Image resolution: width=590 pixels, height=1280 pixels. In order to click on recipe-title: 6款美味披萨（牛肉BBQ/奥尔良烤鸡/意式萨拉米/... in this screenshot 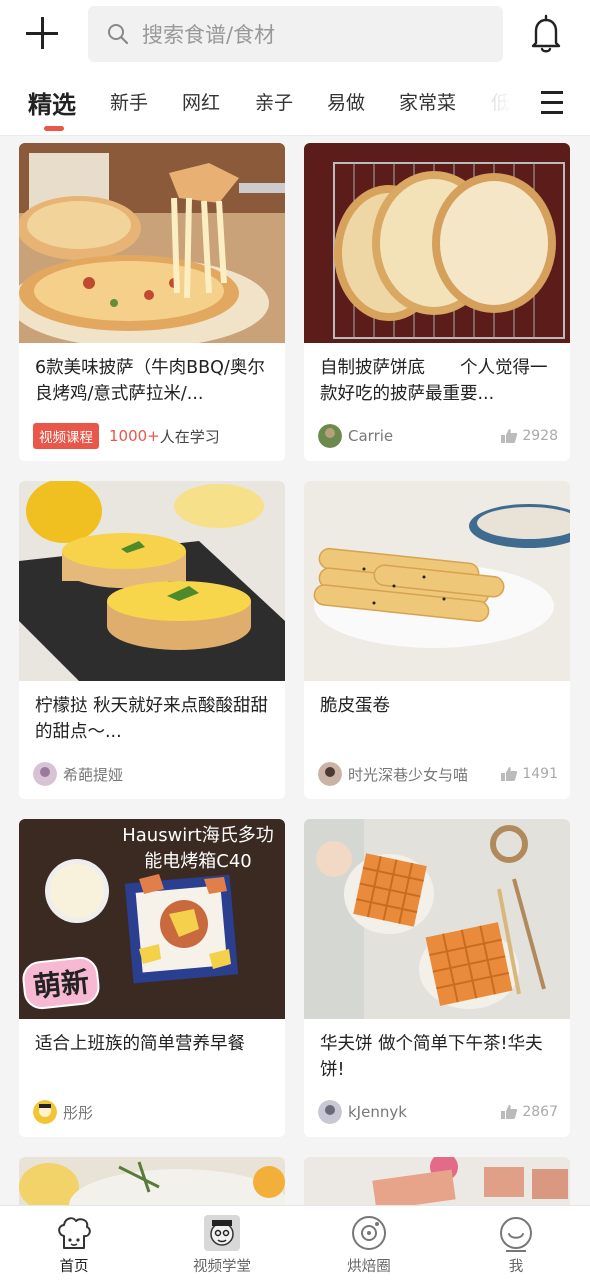, I will do `click(150, 381)`.